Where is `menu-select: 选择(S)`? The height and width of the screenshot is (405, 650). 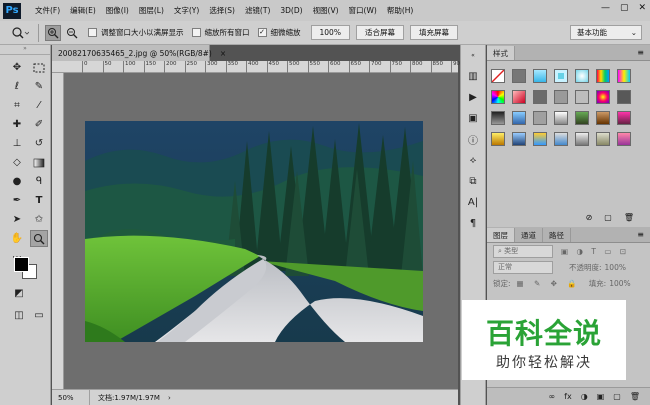
menu-select: 选择(S) is located at coordinates (222, 10).